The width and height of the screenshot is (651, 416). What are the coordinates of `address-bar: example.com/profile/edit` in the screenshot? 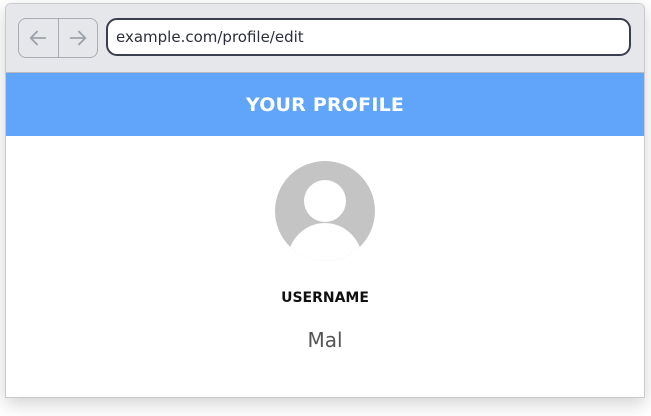 It's located at (368, 37).